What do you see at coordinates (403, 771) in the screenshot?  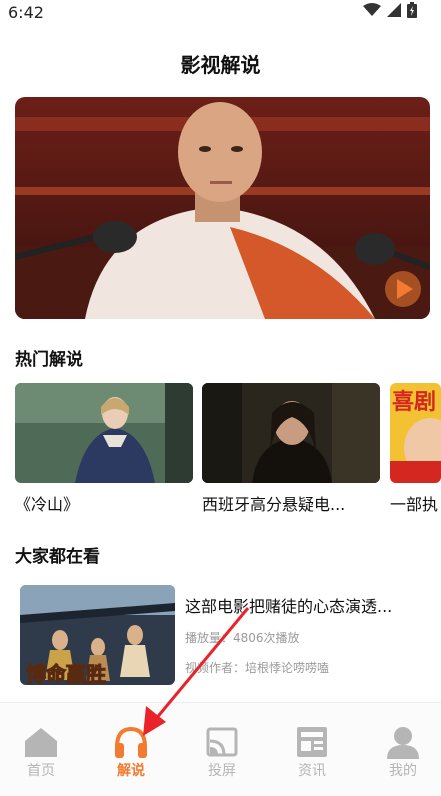 I see `tab-label: 我的` at bounding box center [403, 771].